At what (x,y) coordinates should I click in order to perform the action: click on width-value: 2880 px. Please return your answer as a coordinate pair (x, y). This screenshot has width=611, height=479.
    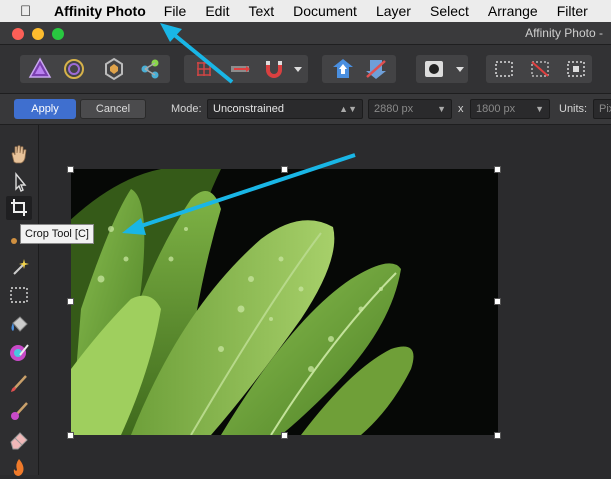
    Looking at the image, I should click on (394, 109).